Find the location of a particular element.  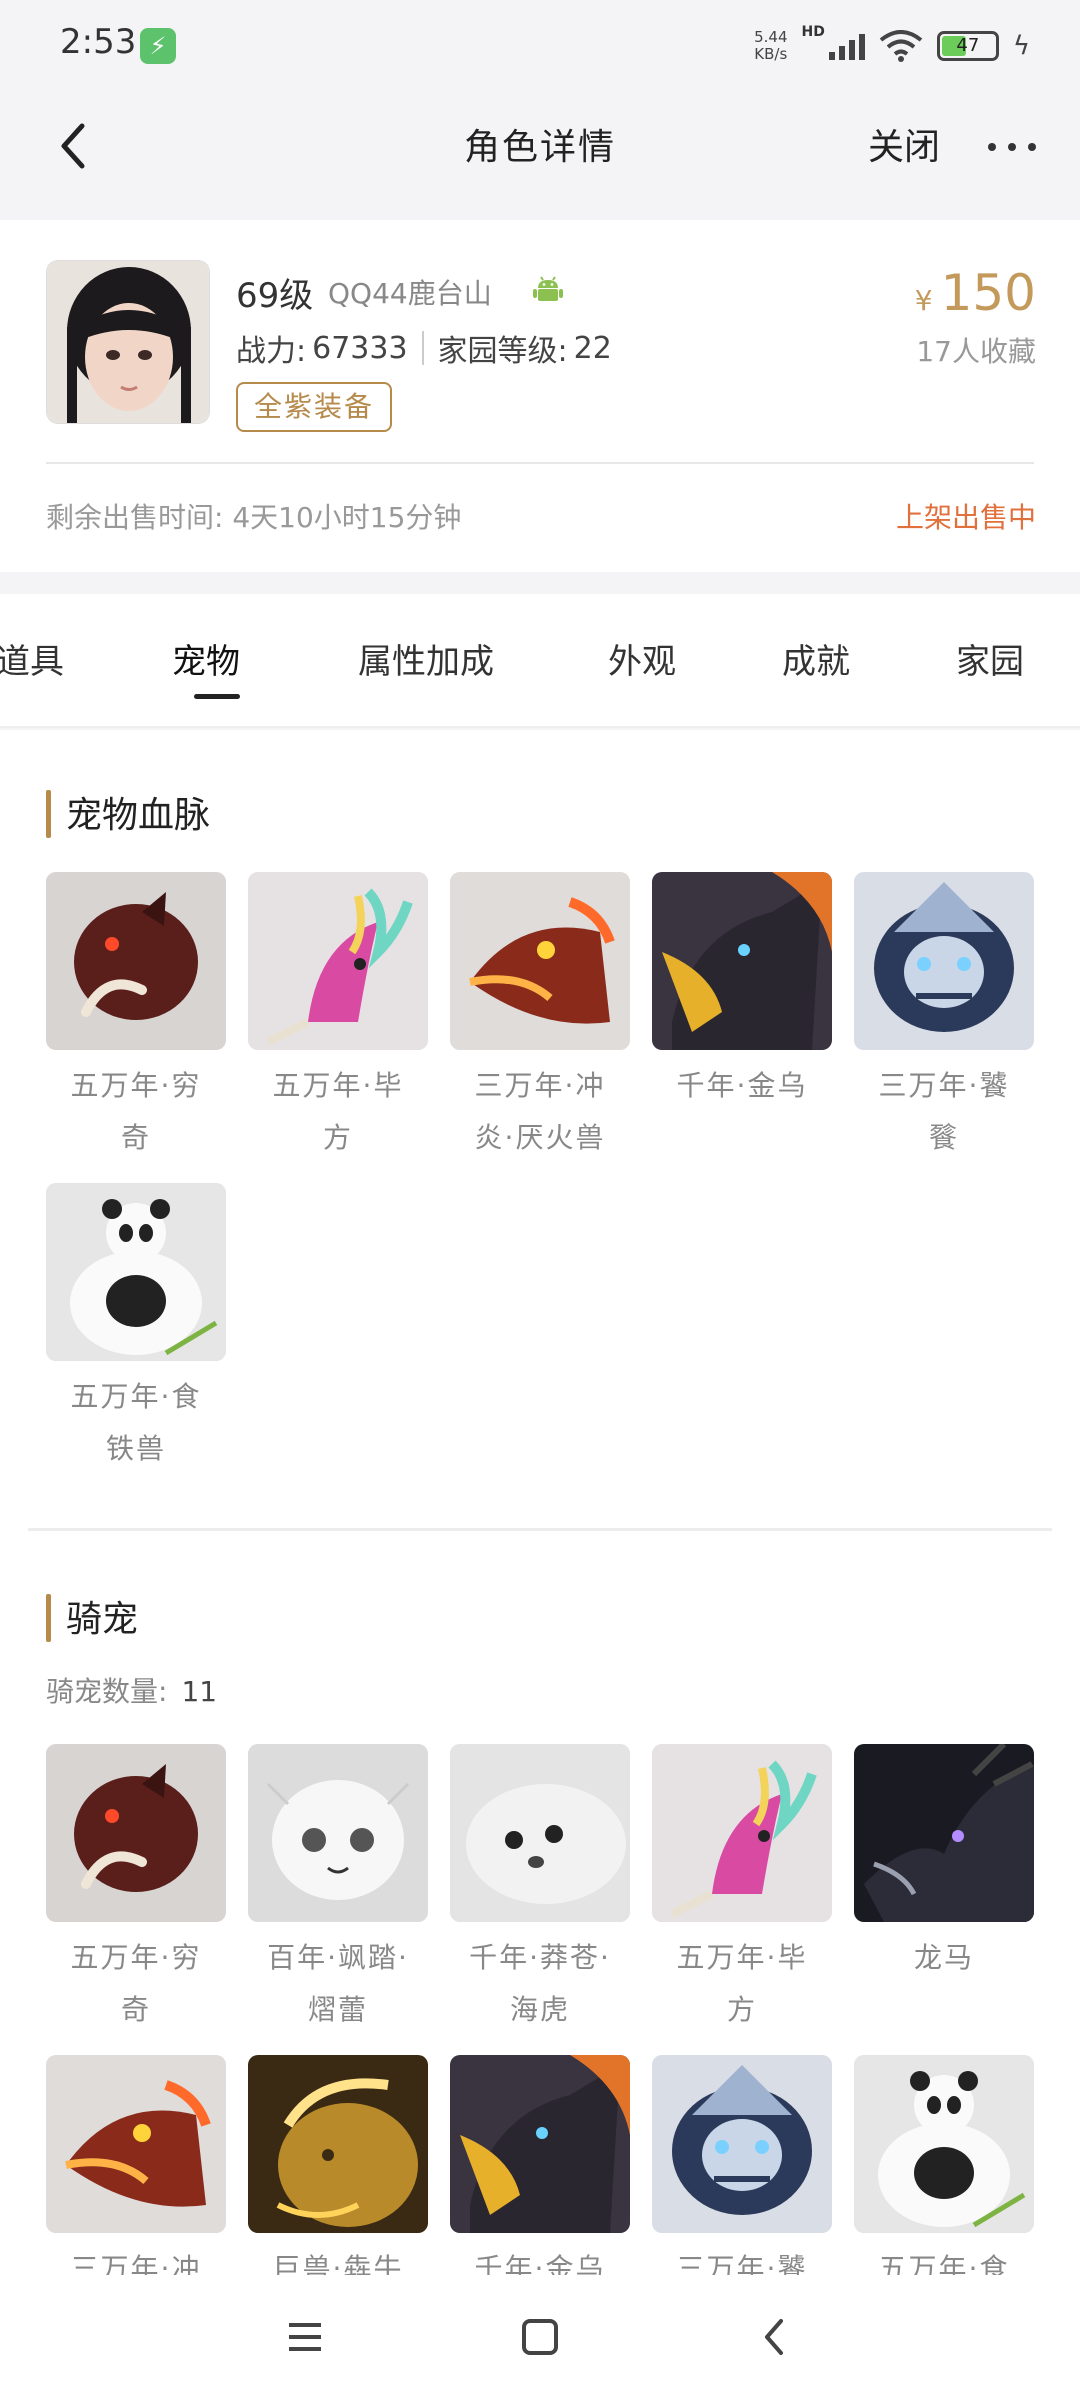

mount-item: 龙马 is located at coordinates (944, 1864).